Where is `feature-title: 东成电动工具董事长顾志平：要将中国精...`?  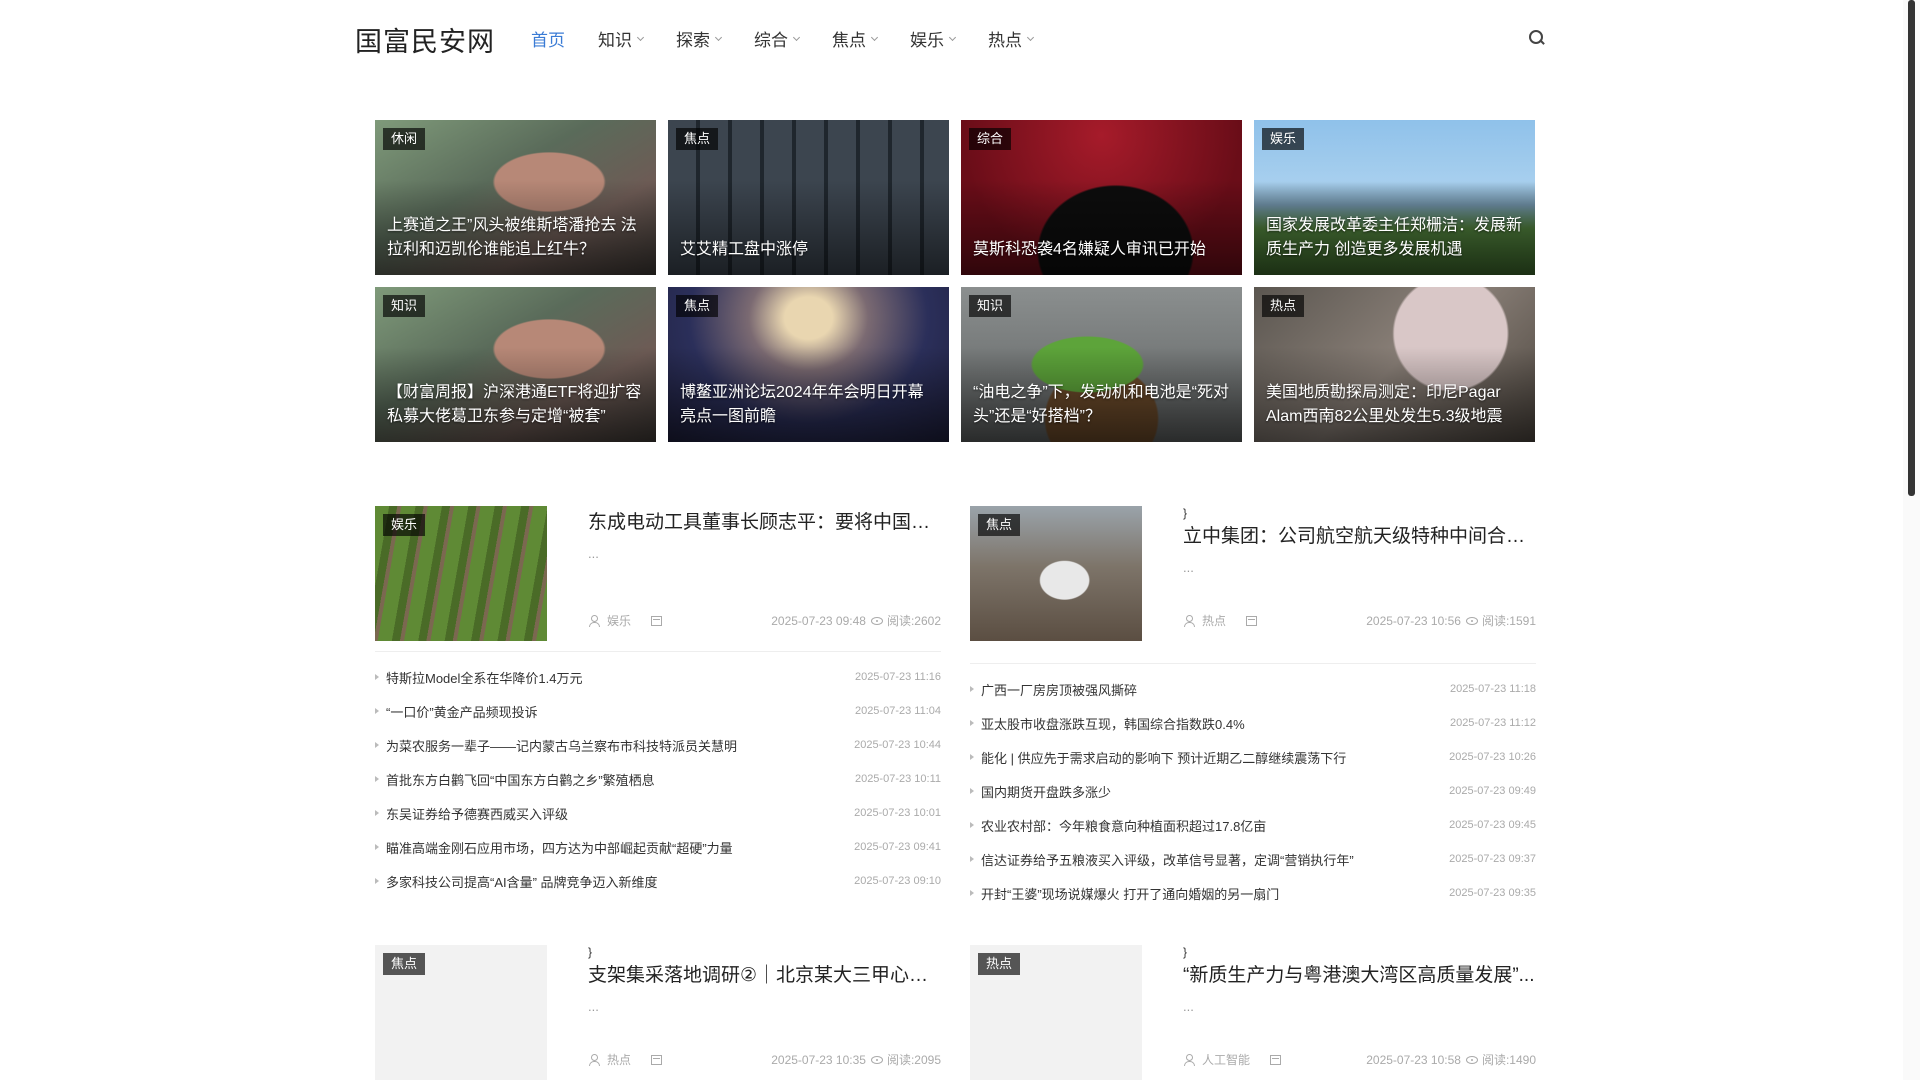
feature-title: 东成电动工具董事长顾志平：要将中国精... is located at coordinates (764, 523).